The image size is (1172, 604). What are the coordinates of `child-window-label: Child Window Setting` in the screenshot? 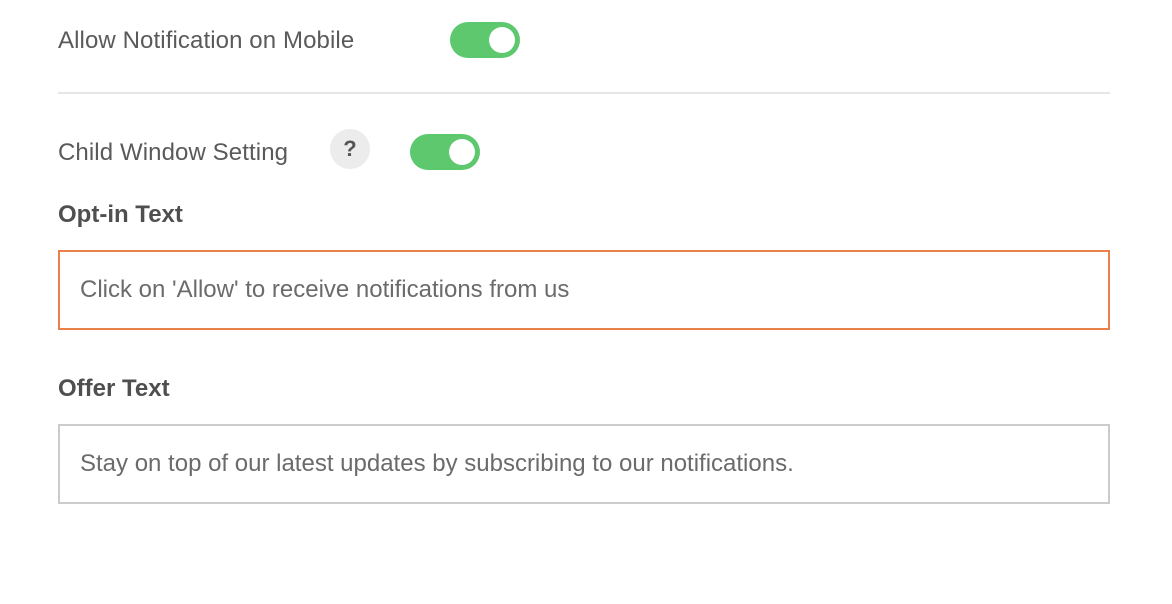 It's located at (173, 152).